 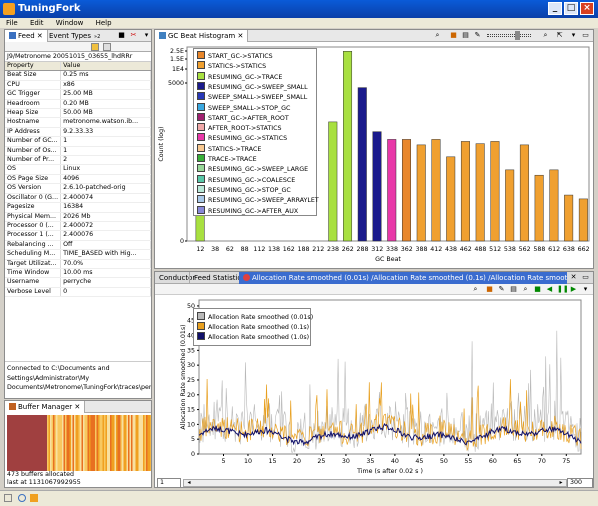 What do you see at coordinates (8, 498) in the screenshot?
I see `fast-view-icon` at bounding box center [8, 498].